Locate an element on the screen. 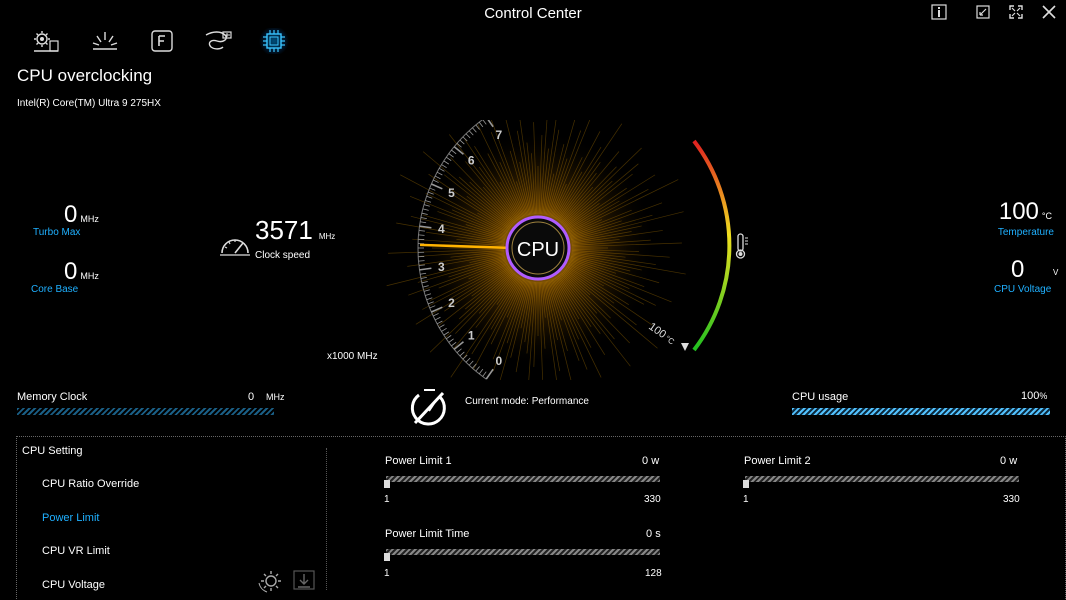 This screenshot has height=600, width=1066. core-base-label: Core Base is located at coordinates (55, 289).